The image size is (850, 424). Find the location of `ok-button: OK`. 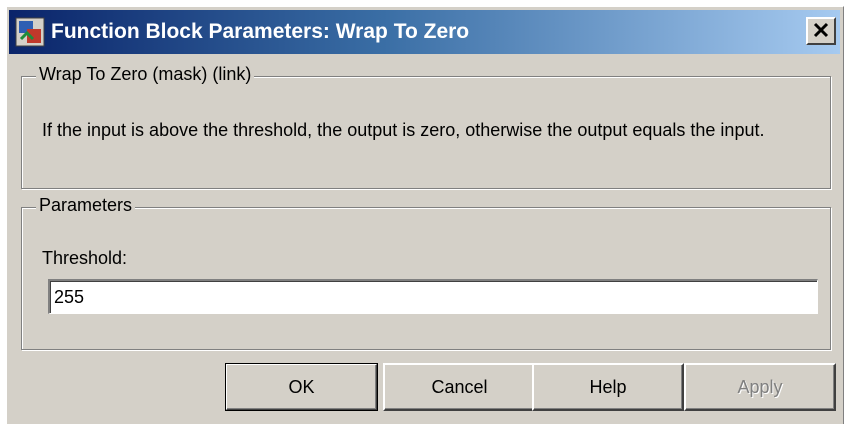

ok-button: OK is located at coordinates (301, 387).